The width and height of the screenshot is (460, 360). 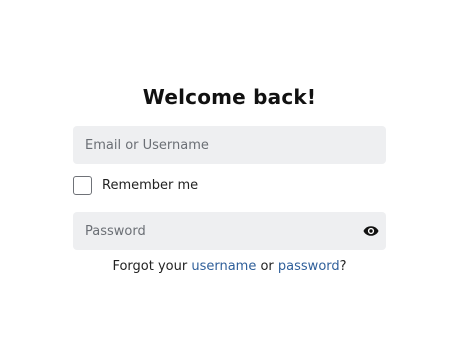 What do you see at coordinates (267, 266) in the screenshot?
I see `forgot-middle: or` at bounding box center [267, 266].